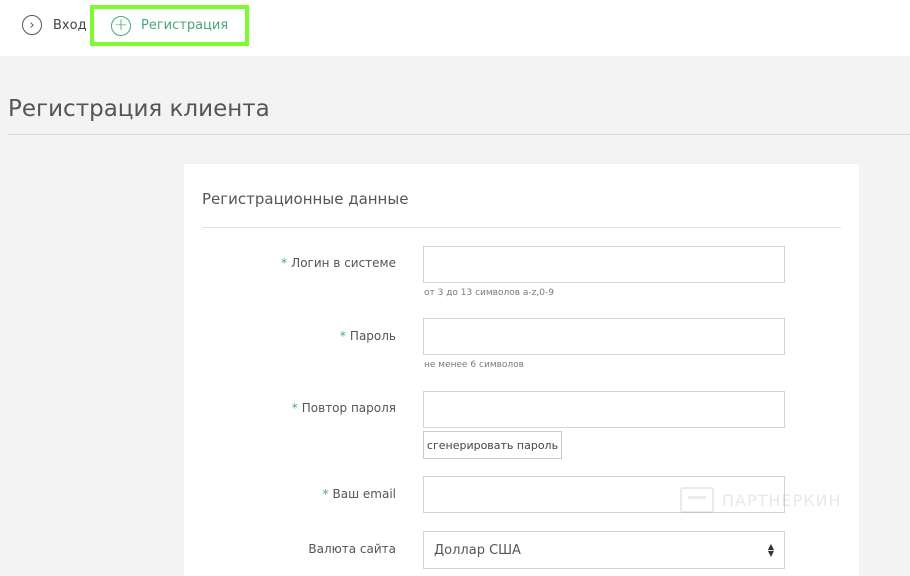 The image size is (910, 576). I want to click on login-link: › Вход, so click(54, 25).